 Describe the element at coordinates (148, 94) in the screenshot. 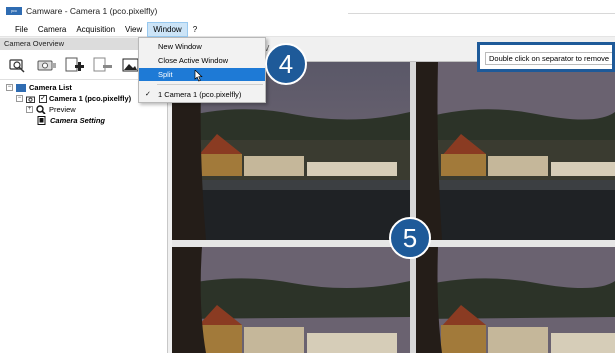

I see `checkmark-icon: ✓` at that location.